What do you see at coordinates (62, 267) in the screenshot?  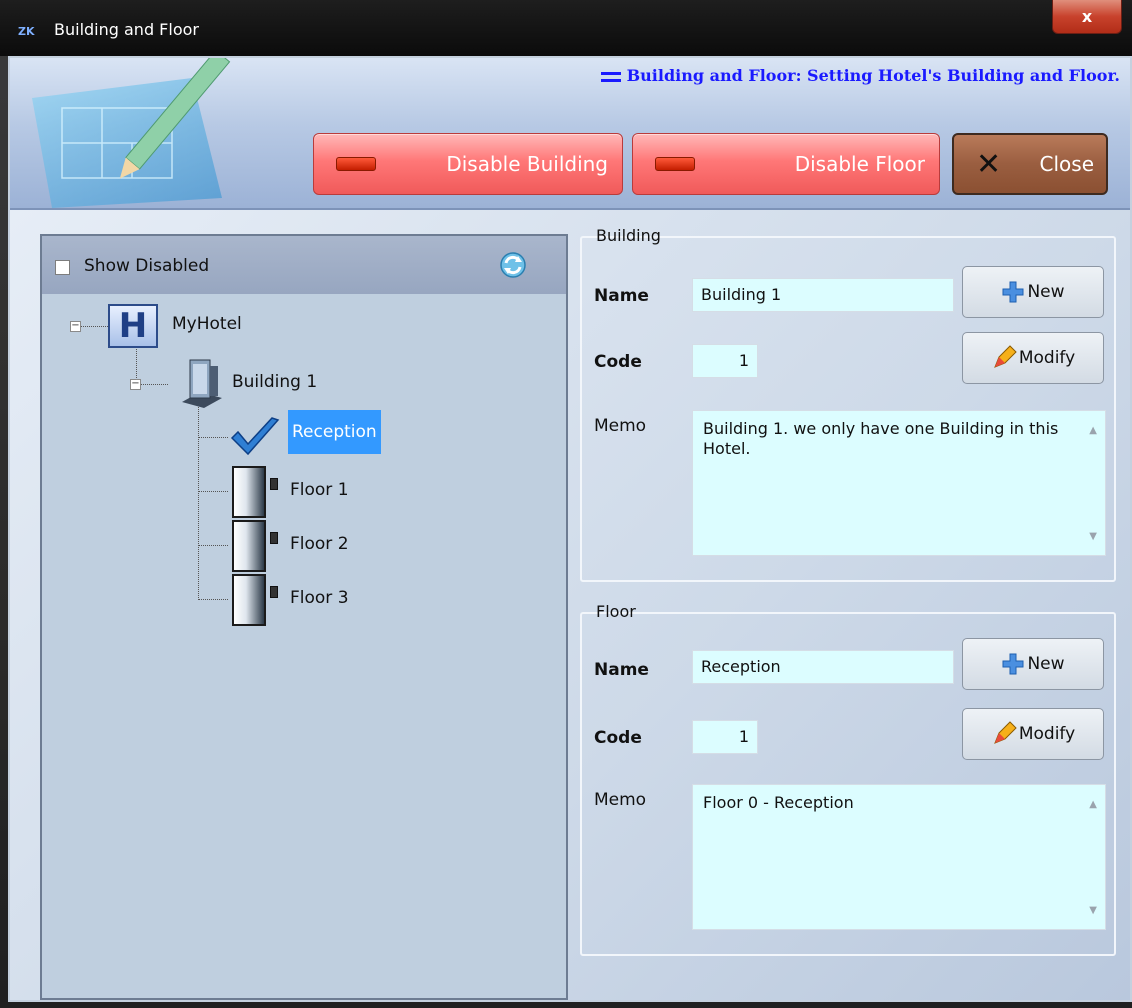 I see `show-disabled-checkbox` at bounding box center [62, 267].